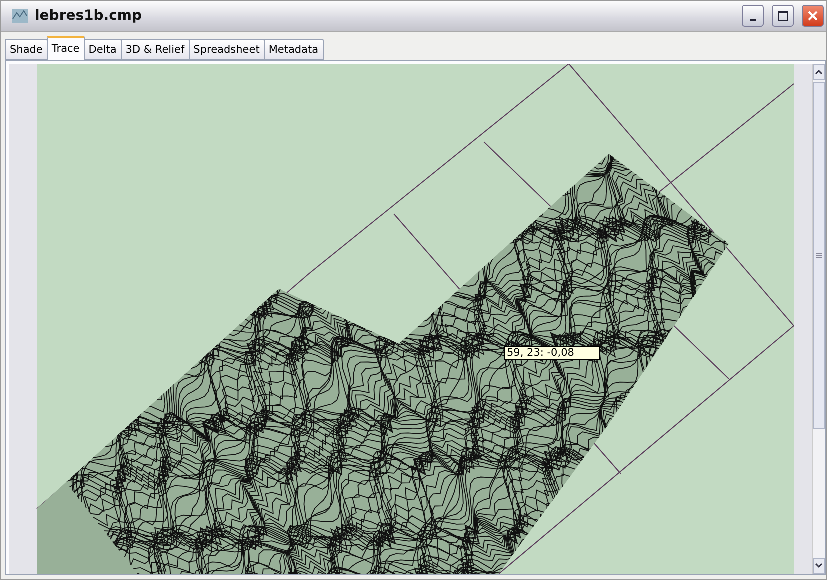 The height and width of the screenshot is (580, 827). Describe the element at coordinates (226, 49) in the screenshot. I see `tab: Spreadsheet` at that location.